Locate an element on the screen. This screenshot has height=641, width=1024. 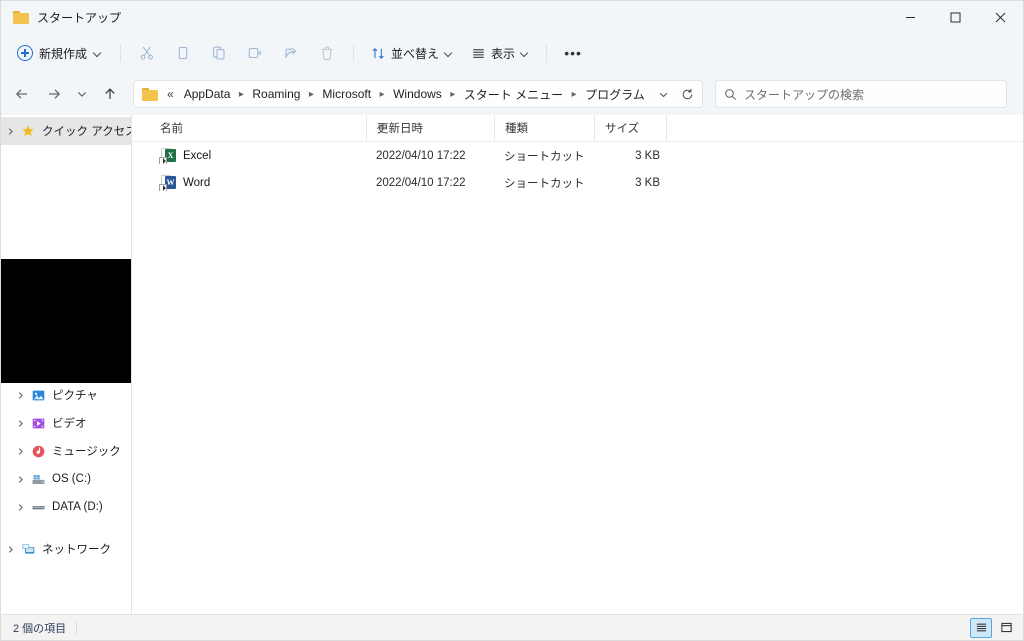
breadcrumb-overflow: « is located at coordinates (171, 94).